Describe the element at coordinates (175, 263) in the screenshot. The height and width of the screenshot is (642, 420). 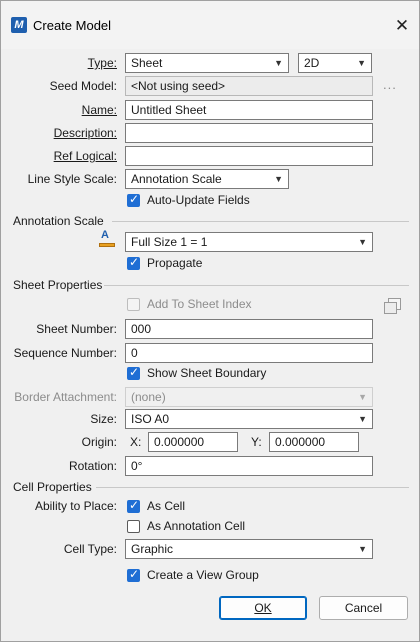
I see `propagate-label: Propagate` at that location.